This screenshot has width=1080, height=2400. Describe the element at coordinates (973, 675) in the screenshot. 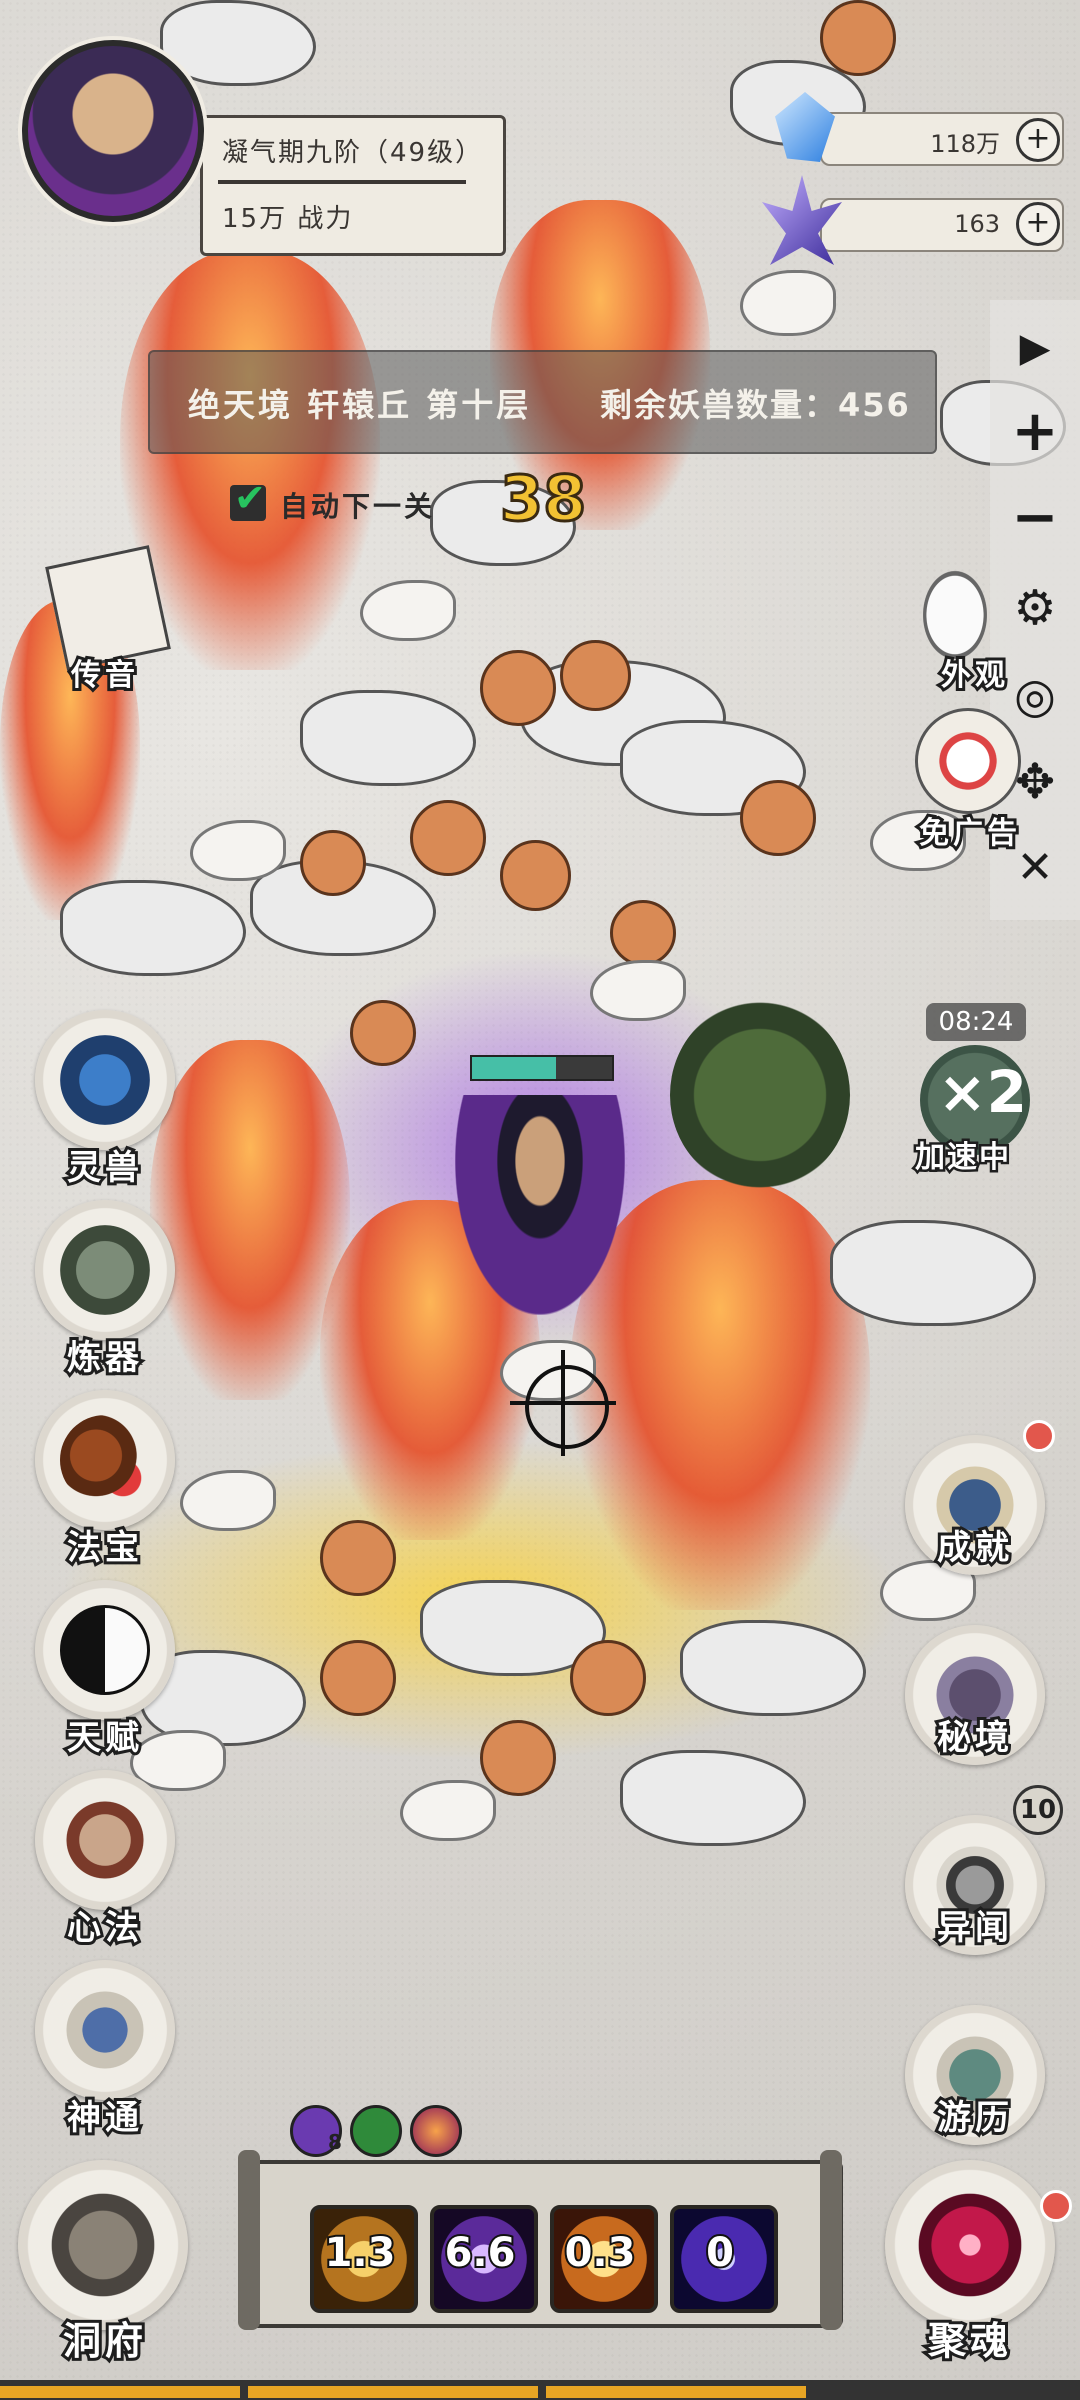

I see `menu-label-waiguan: 外观` at that location.